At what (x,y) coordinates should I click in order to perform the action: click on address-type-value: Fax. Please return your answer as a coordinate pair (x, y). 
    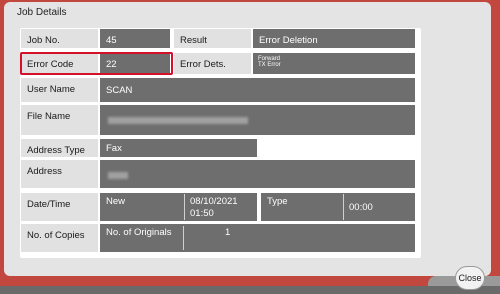
    Looking at the image, I should click on (178, 148).